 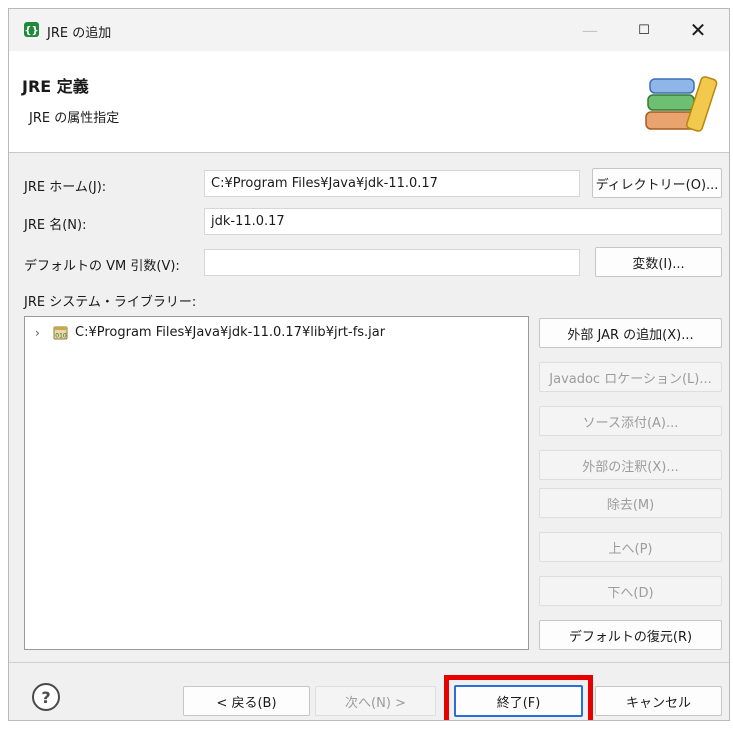 I want to click on page-title: JRE 定義, so click(x=55, y=86).